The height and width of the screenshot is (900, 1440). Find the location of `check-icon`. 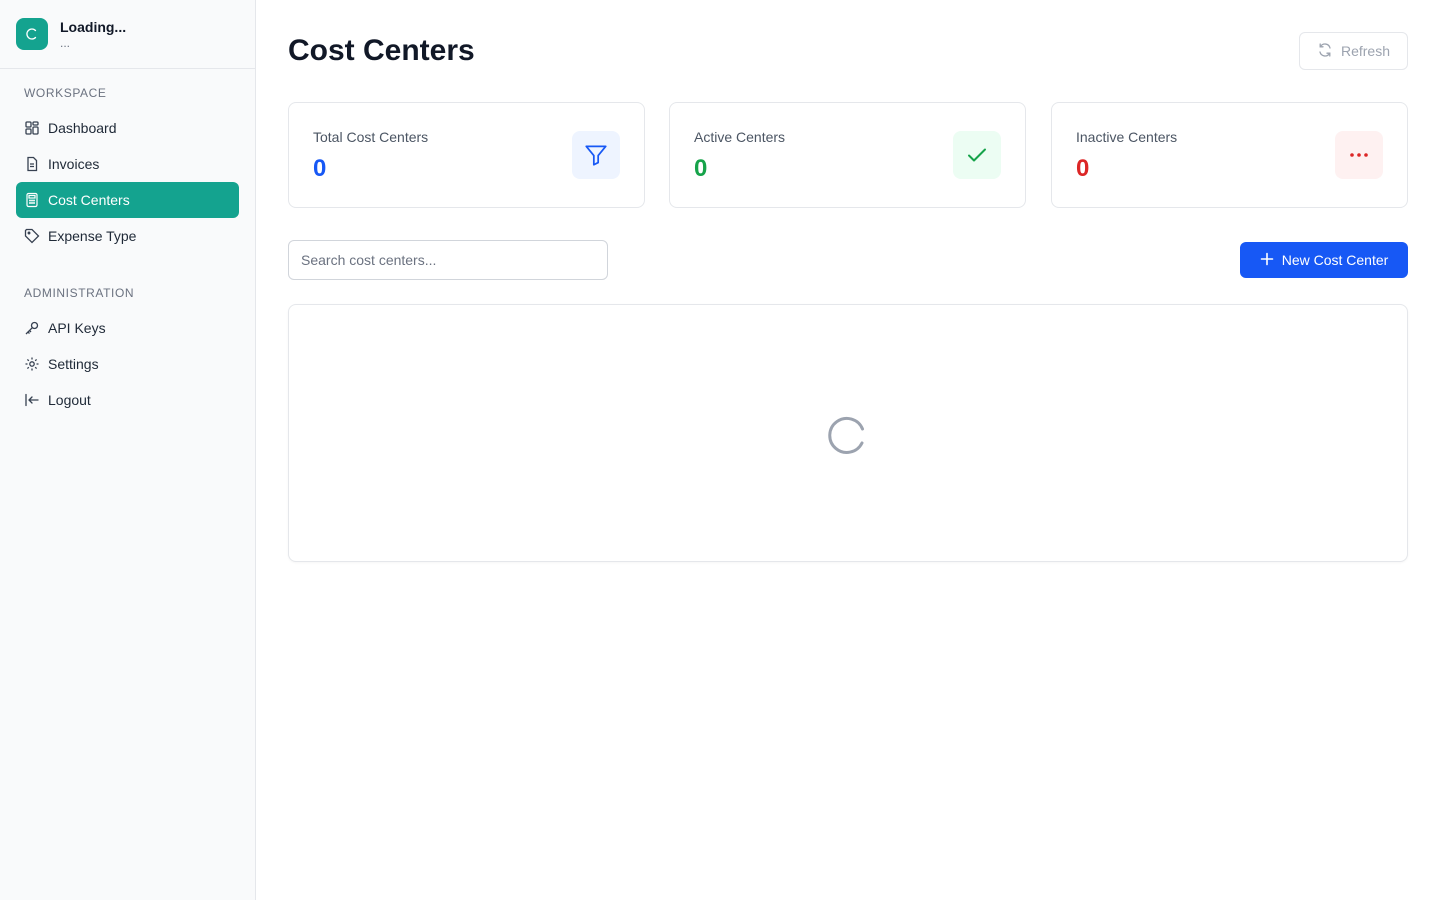

check-icon is located at coordinates (977, 155).